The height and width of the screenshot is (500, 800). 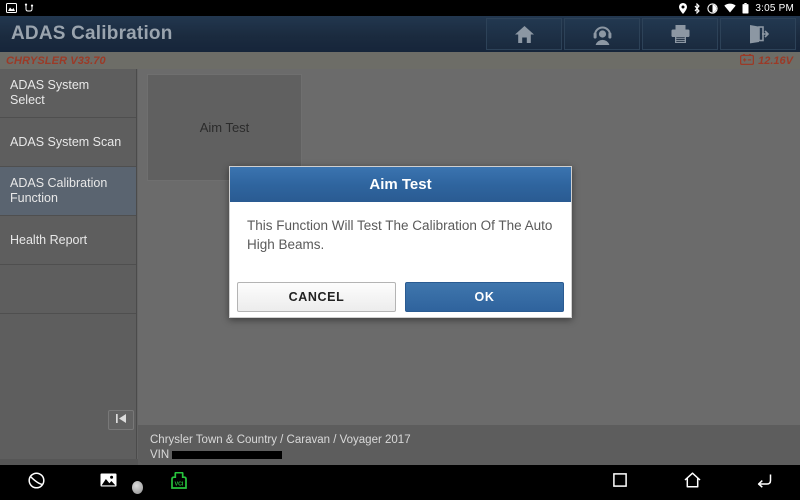 I want to click on page-title: ADAS Calibration, so click(x=92, y=33).